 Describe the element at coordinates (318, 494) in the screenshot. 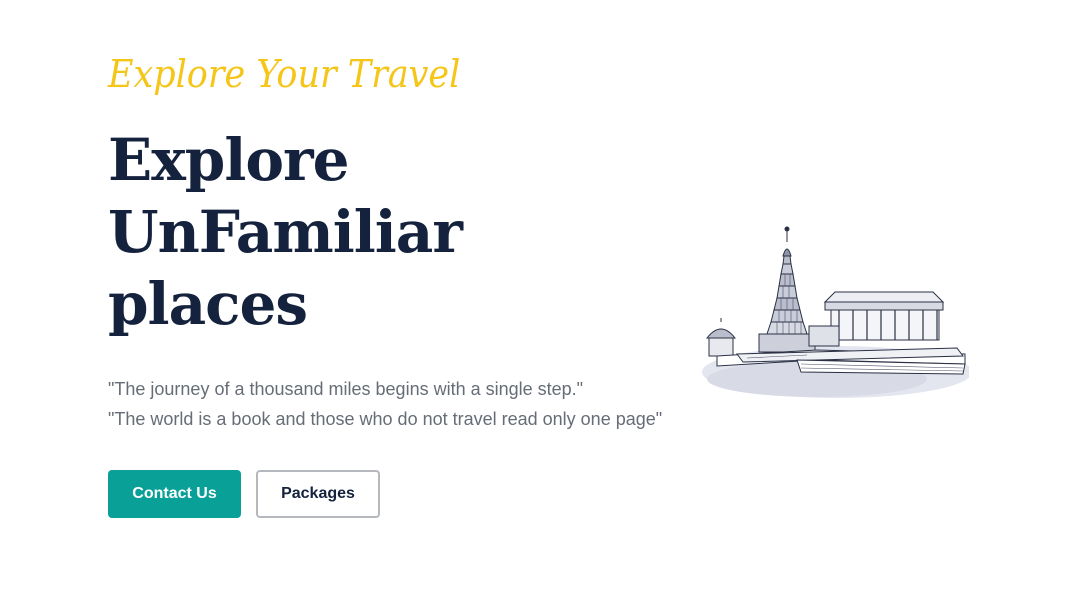

I see `packages-button: Packages` at that location.